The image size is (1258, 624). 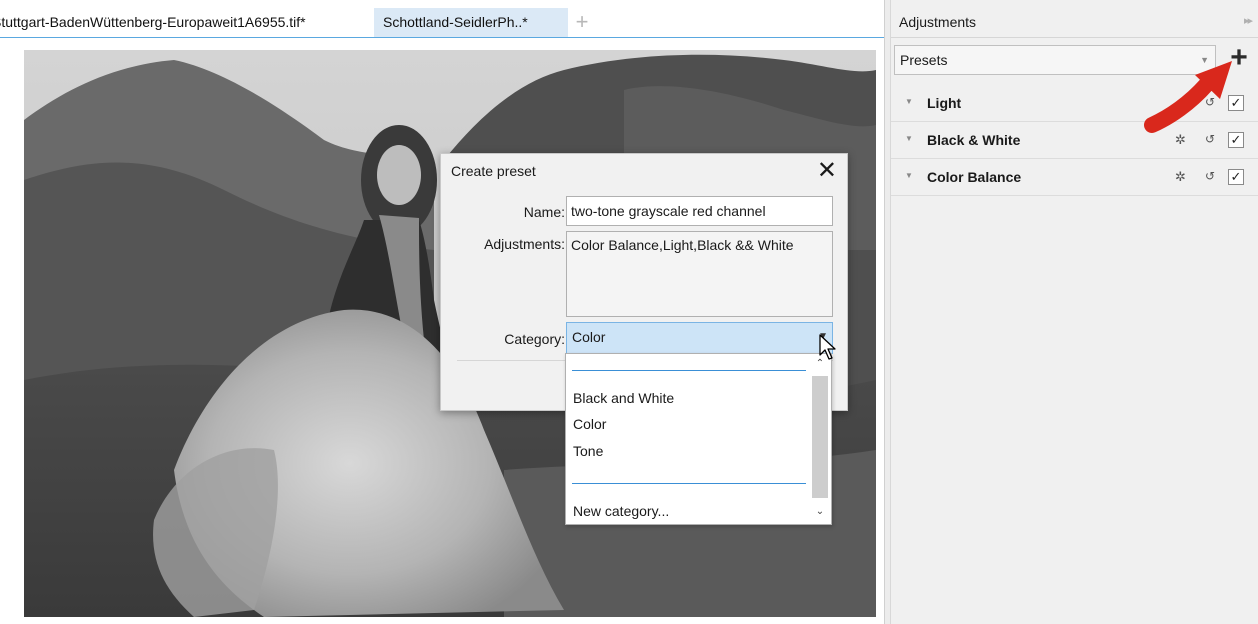 I want to click on dropdown-option-tone: Tone, so click(x=588, y=451).